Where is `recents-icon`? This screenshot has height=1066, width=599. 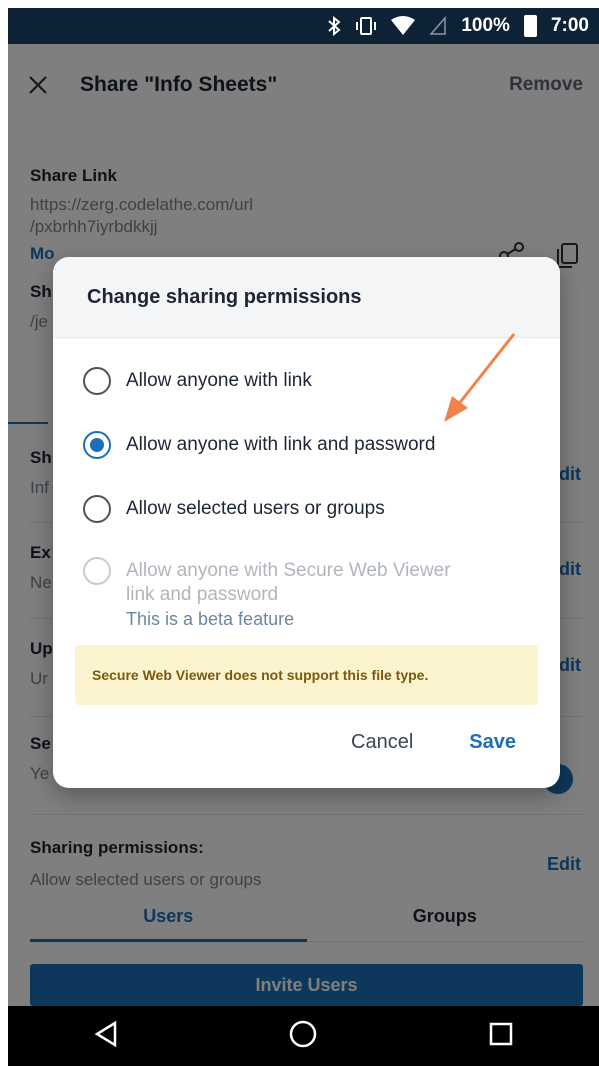
recents-icon is located at coordinates (501, 1036).